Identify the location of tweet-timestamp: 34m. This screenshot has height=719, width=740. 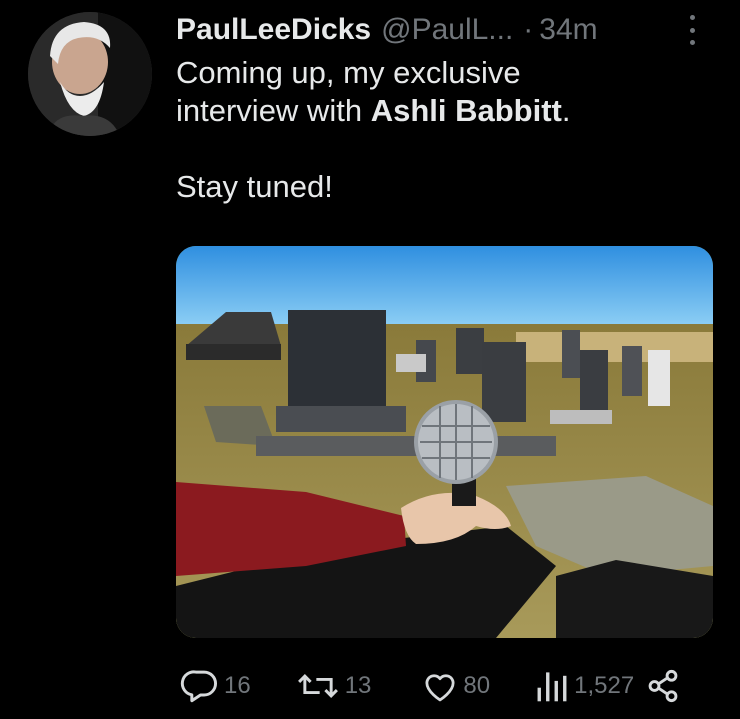
(568, 30).